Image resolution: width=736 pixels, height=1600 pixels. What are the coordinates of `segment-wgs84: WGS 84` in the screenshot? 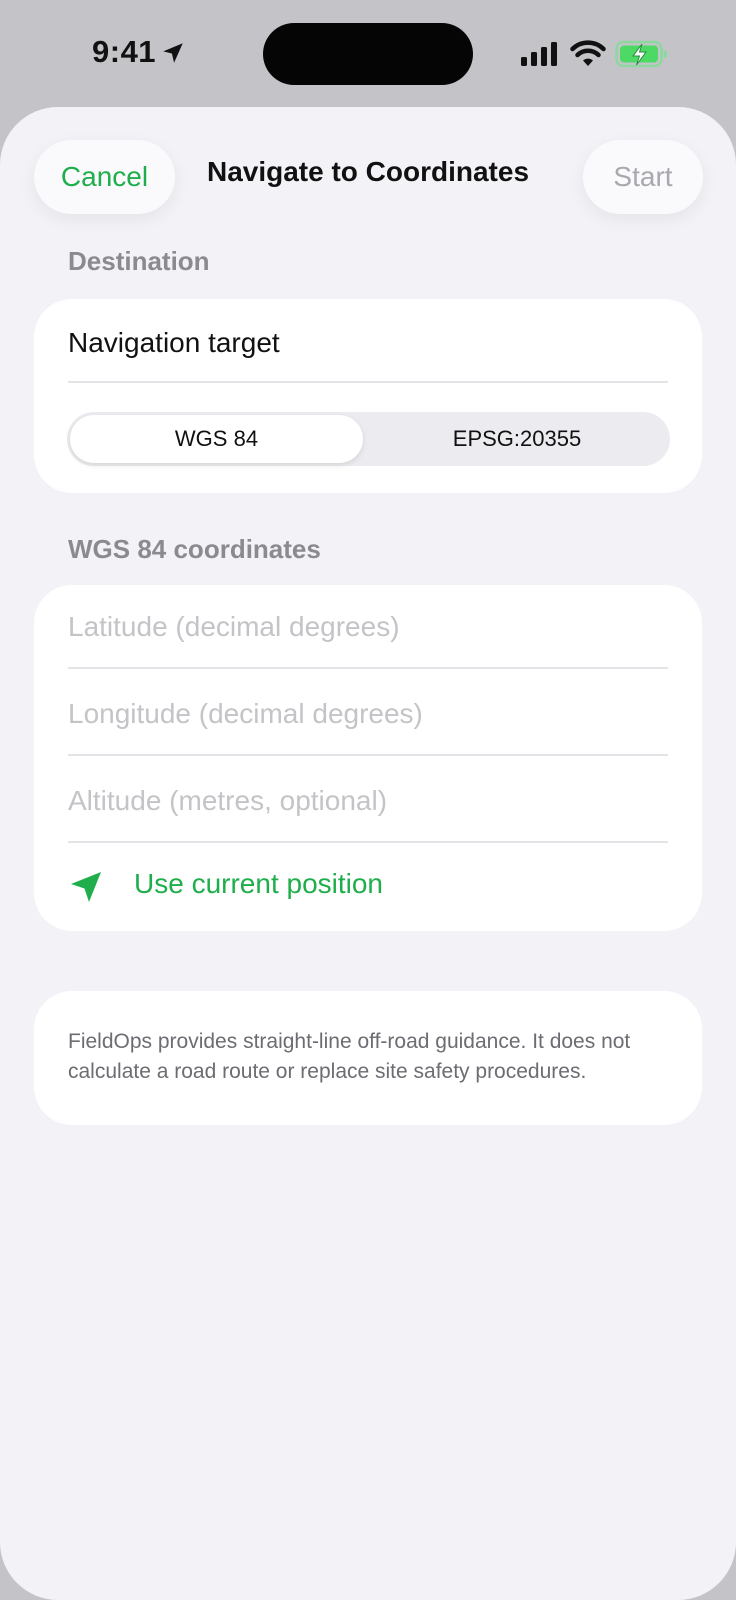 It's located at (216, 439).